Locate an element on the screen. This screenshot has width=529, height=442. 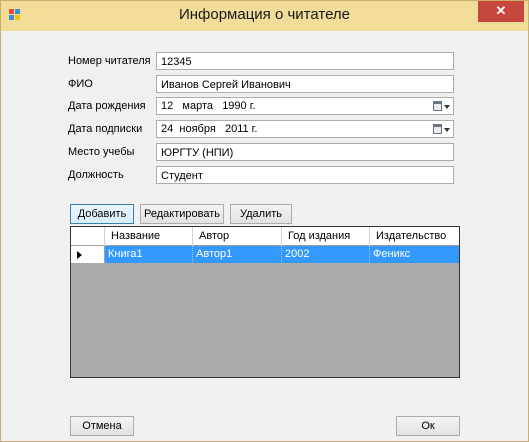
window-title: Информация о читателе is located at coordinates (264, 14).